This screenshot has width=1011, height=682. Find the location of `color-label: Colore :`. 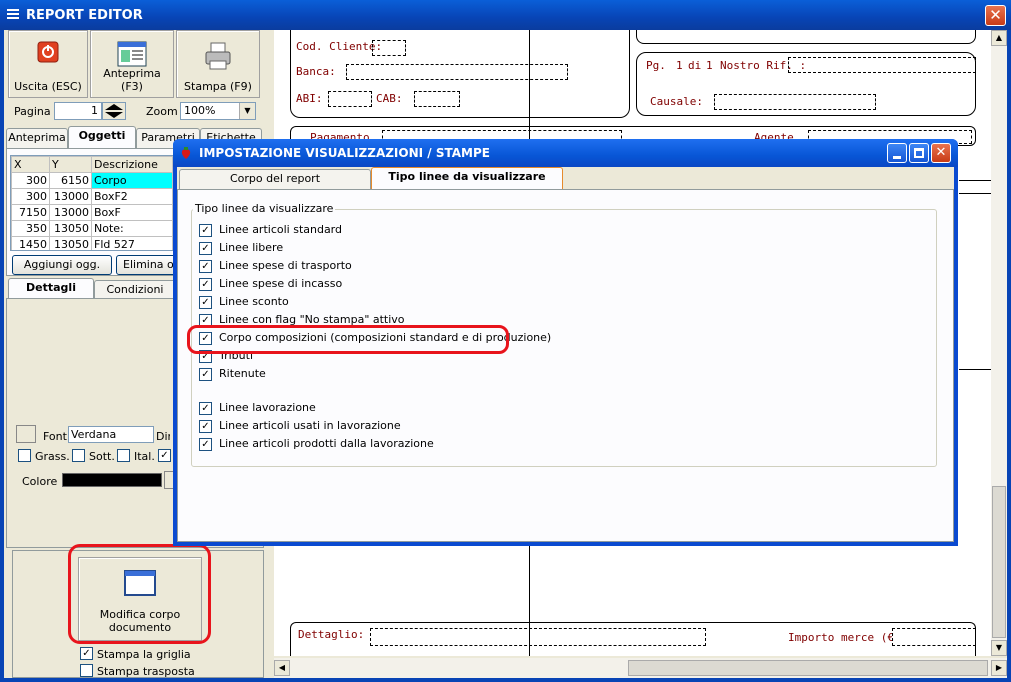

color-label: Colore : is located at coordinates (43, 481).